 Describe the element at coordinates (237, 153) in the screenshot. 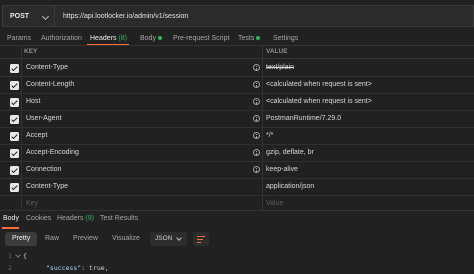

I see `table-row: Accept-Encoding gzip, deflate, br` at that location.